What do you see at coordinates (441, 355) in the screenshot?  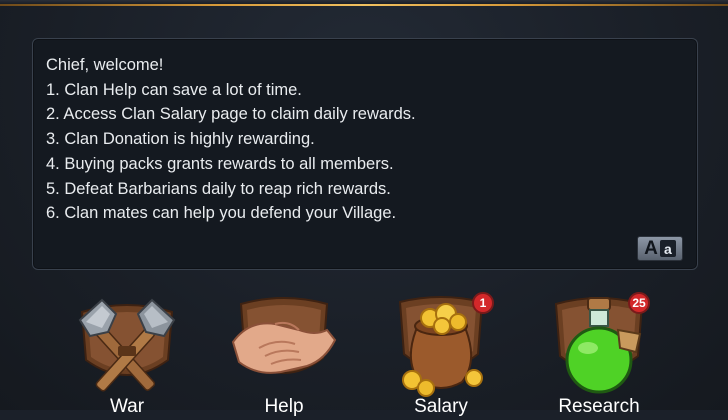 I see `salary-button: 1 Salary` at bounding box center [441, 355].